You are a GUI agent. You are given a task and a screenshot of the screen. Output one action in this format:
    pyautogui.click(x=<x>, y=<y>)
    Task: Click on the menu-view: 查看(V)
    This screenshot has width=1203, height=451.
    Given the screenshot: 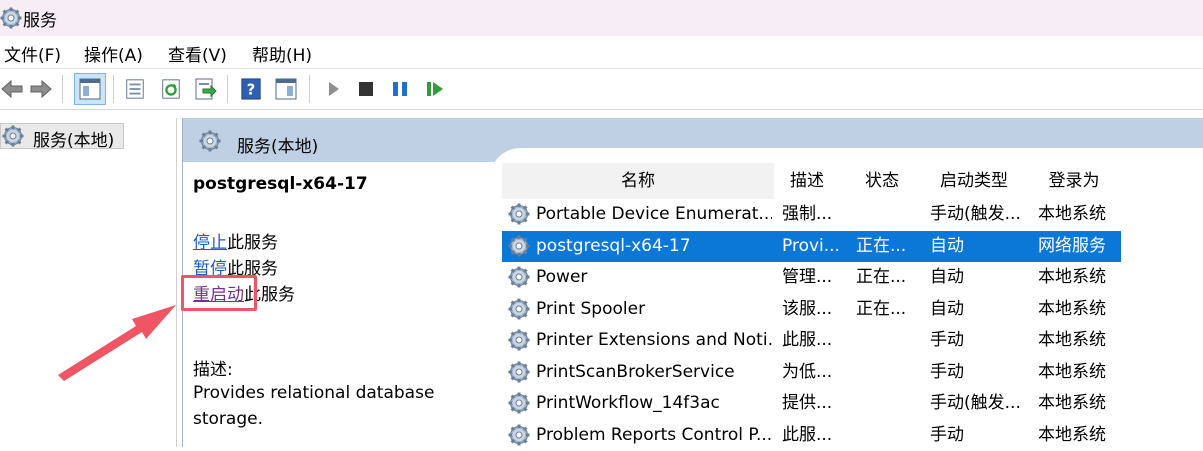 What is the action you would take?
    pyautogui.click(x=197, y=53)
    